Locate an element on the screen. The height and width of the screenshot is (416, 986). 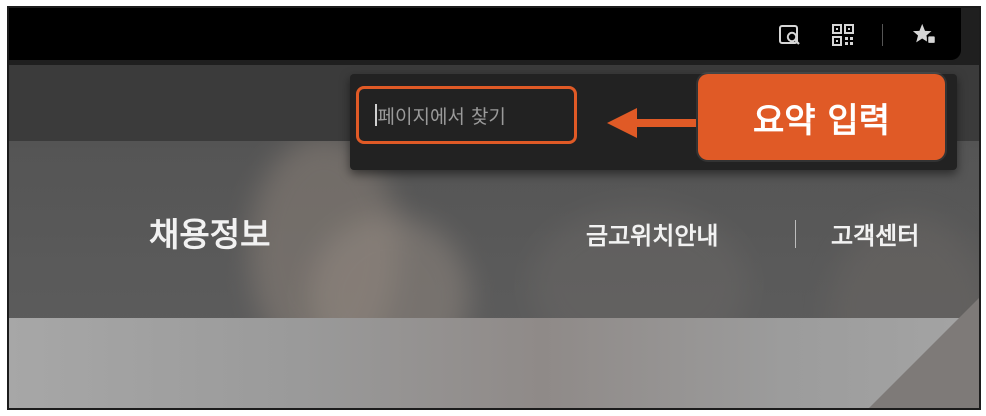
browser-toolbar is located at coordinates (494, 36).